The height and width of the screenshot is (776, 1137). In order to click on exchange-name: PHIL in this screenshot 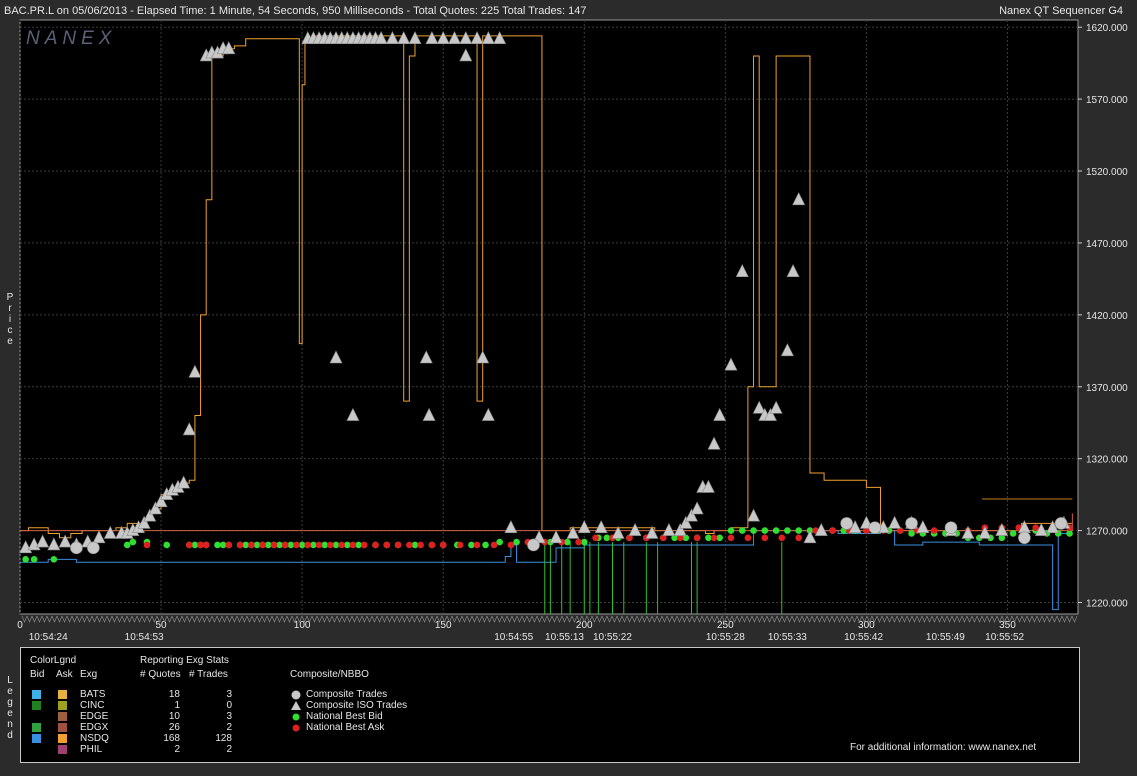, I will do `click(91, 749)`.